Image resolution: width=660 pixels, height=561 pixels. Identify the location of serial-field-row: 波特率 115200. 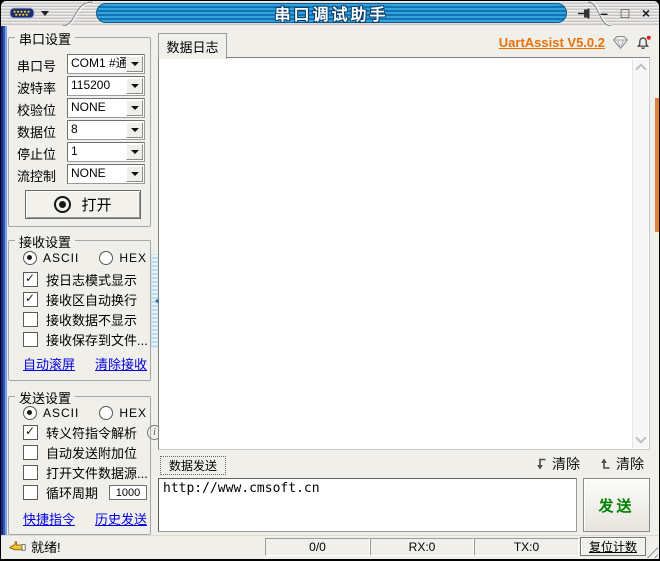
(81, 86).